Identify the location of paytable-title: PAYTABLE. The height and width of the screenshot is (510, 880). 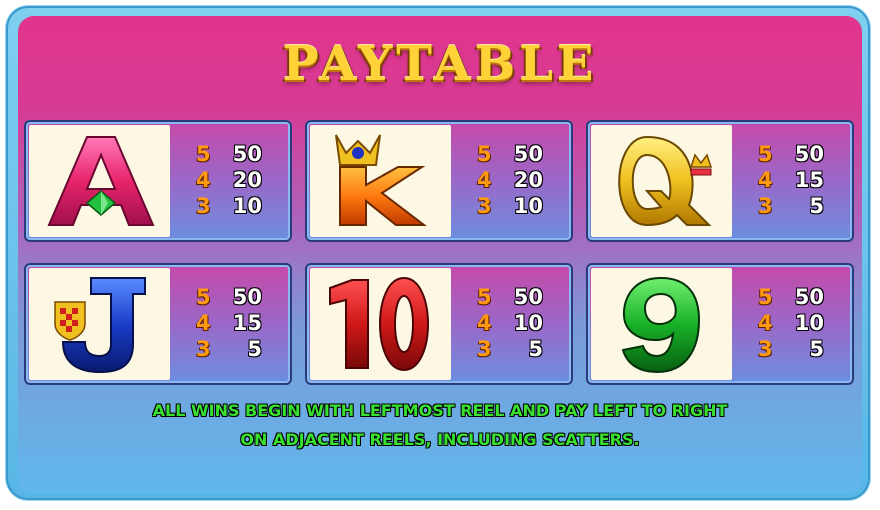
(440, 64).